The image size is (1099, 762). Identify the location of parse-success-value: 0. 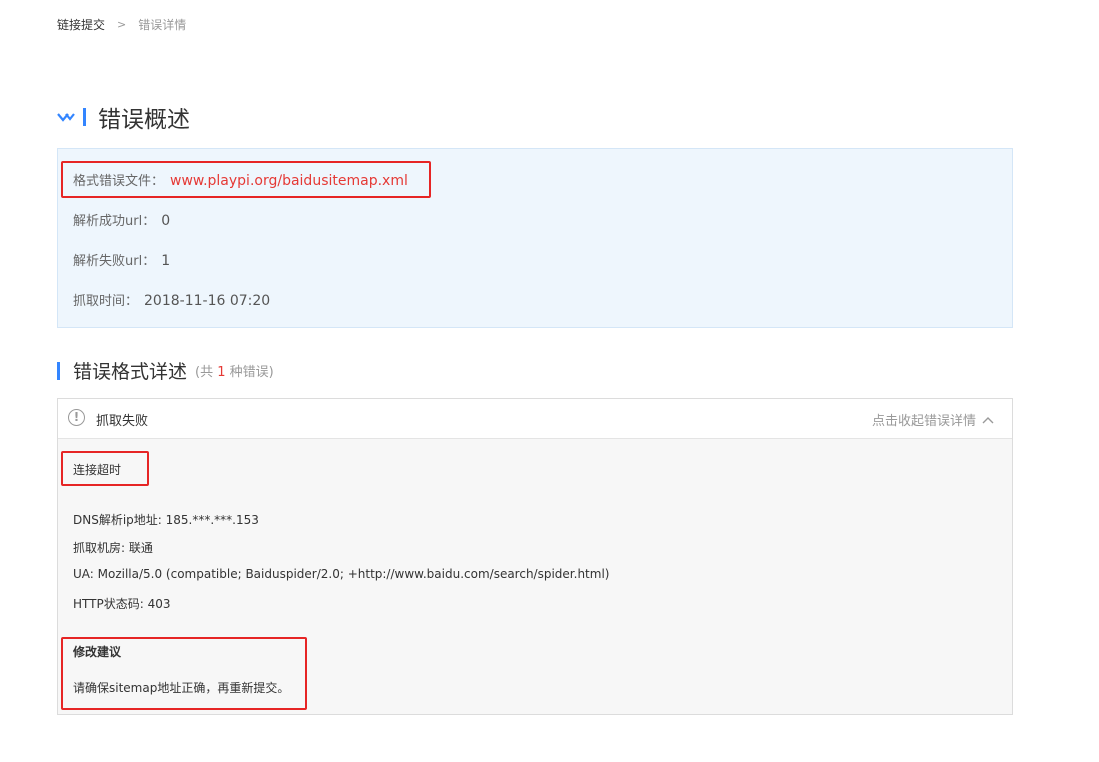
(166, 221).